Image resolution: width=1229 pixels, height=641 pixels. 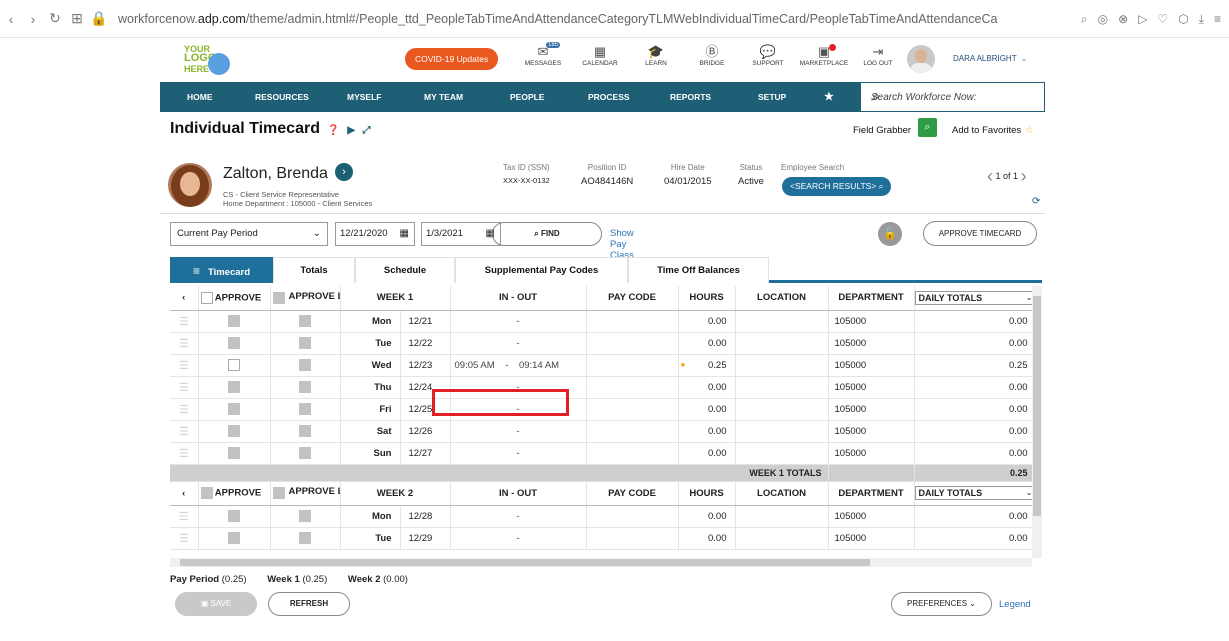 I want to click on warning-icon: ●, so click(x=683, y=364).